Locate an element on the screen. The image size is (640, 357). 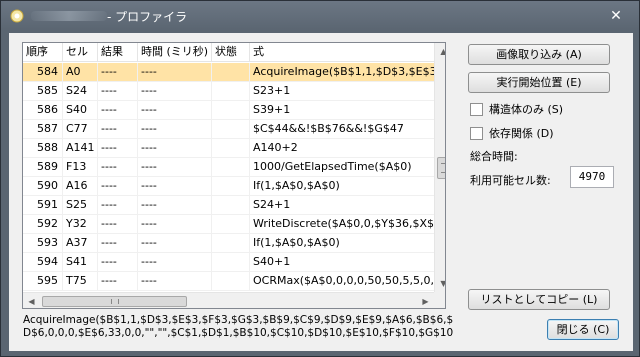
scroll-right-icon: ▶ is located at coordinates (425, 300).